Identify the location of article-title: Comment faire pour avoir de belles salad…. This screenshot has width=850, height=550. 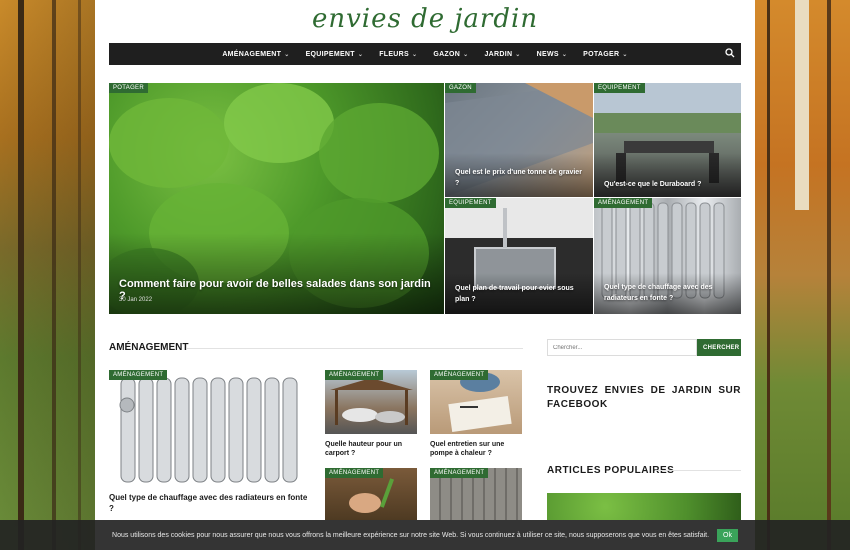
(279, 290).